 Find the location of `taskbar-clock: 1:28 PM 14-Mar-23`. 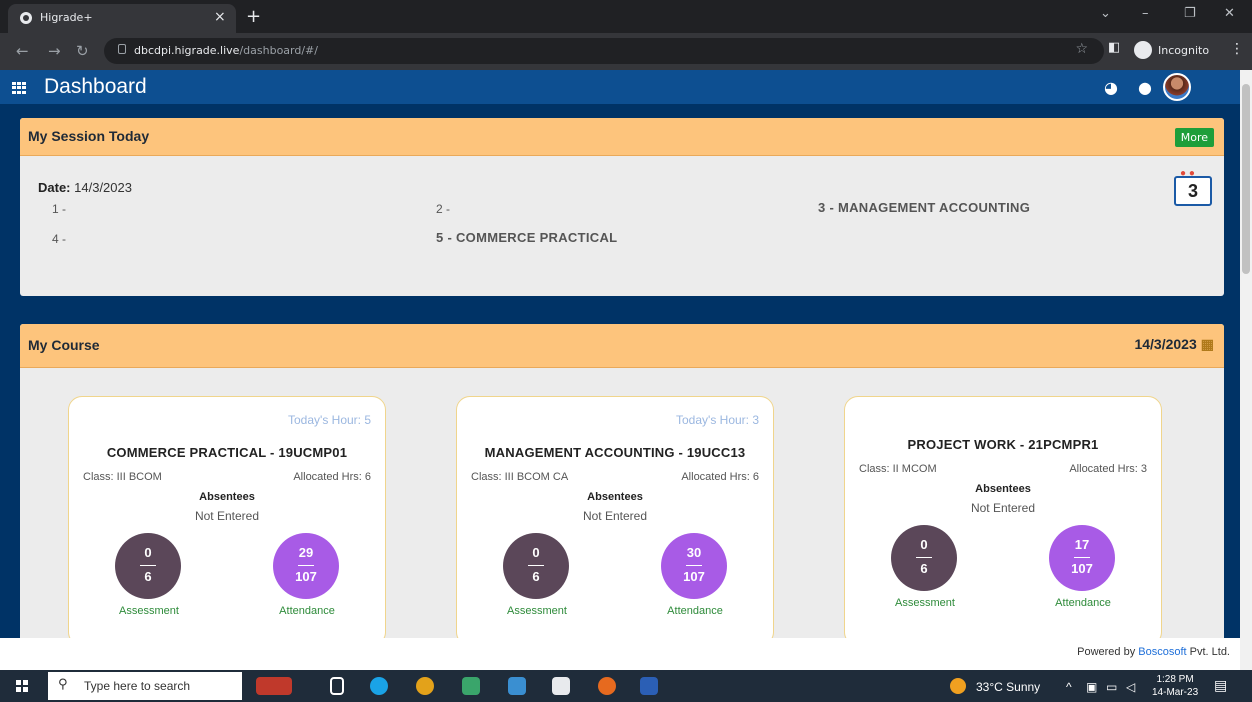

taskbar-clock: 1:28 PM 14-Mar-23 is located at coordinates (1175, 686).